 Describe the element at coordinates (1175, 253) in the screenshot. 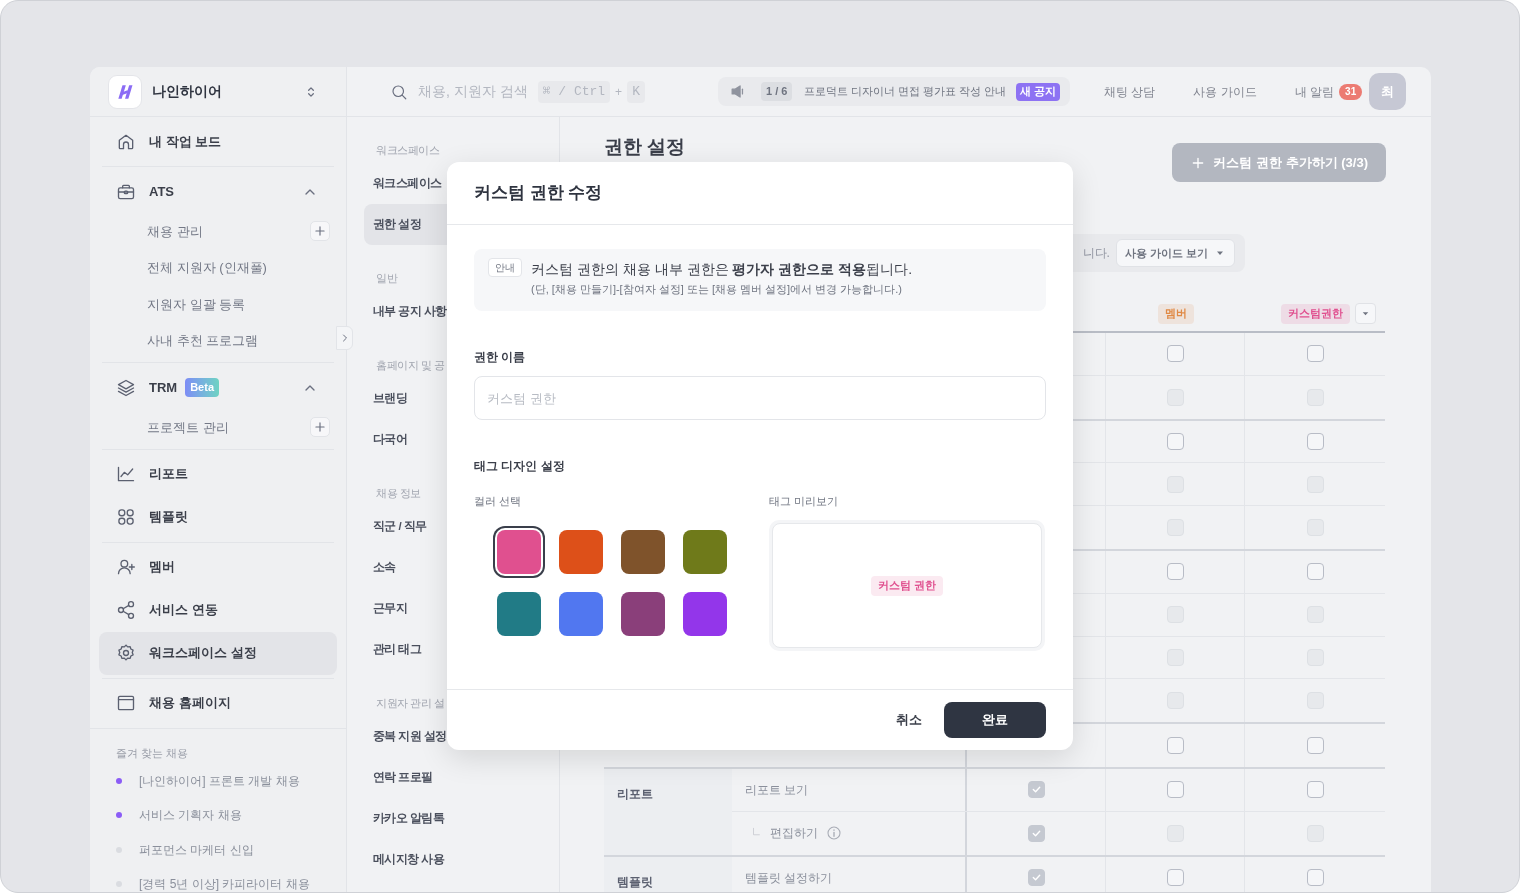

I see `guide-button: 사용 가이드 보기` at that location.